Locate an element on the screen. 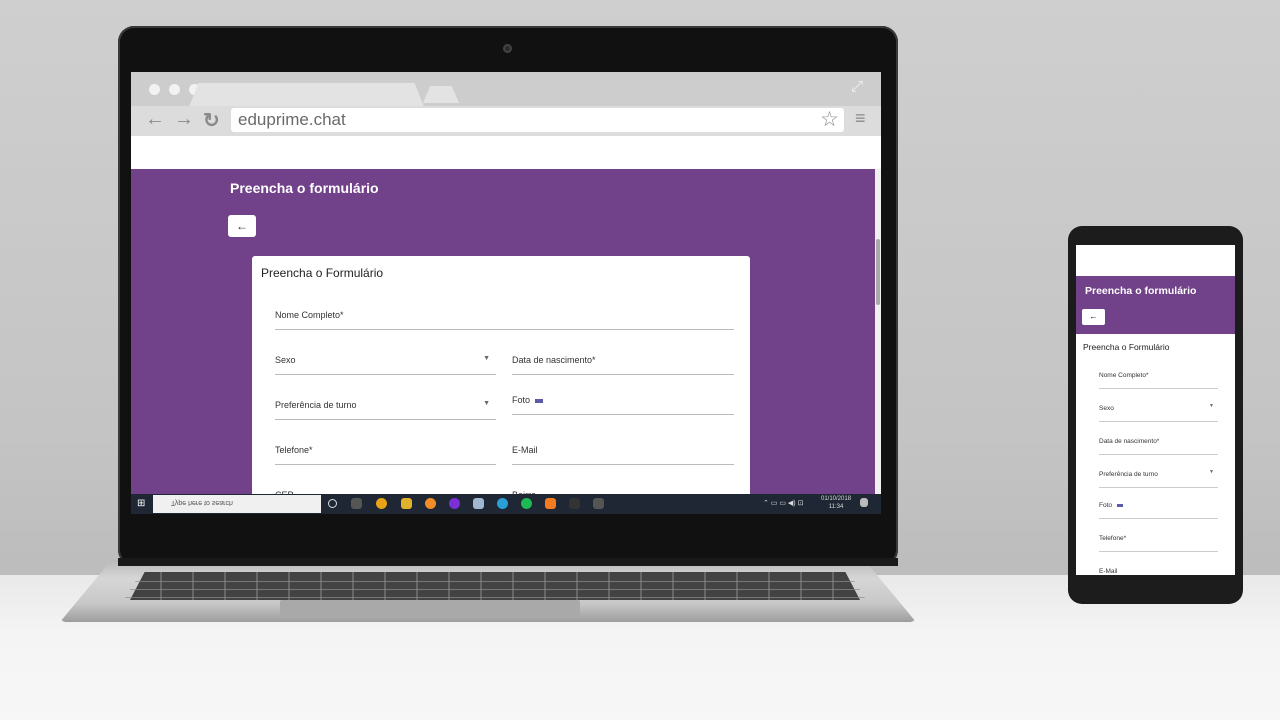  nome-label: Nome Completo* is located at coordinates (309, 315).